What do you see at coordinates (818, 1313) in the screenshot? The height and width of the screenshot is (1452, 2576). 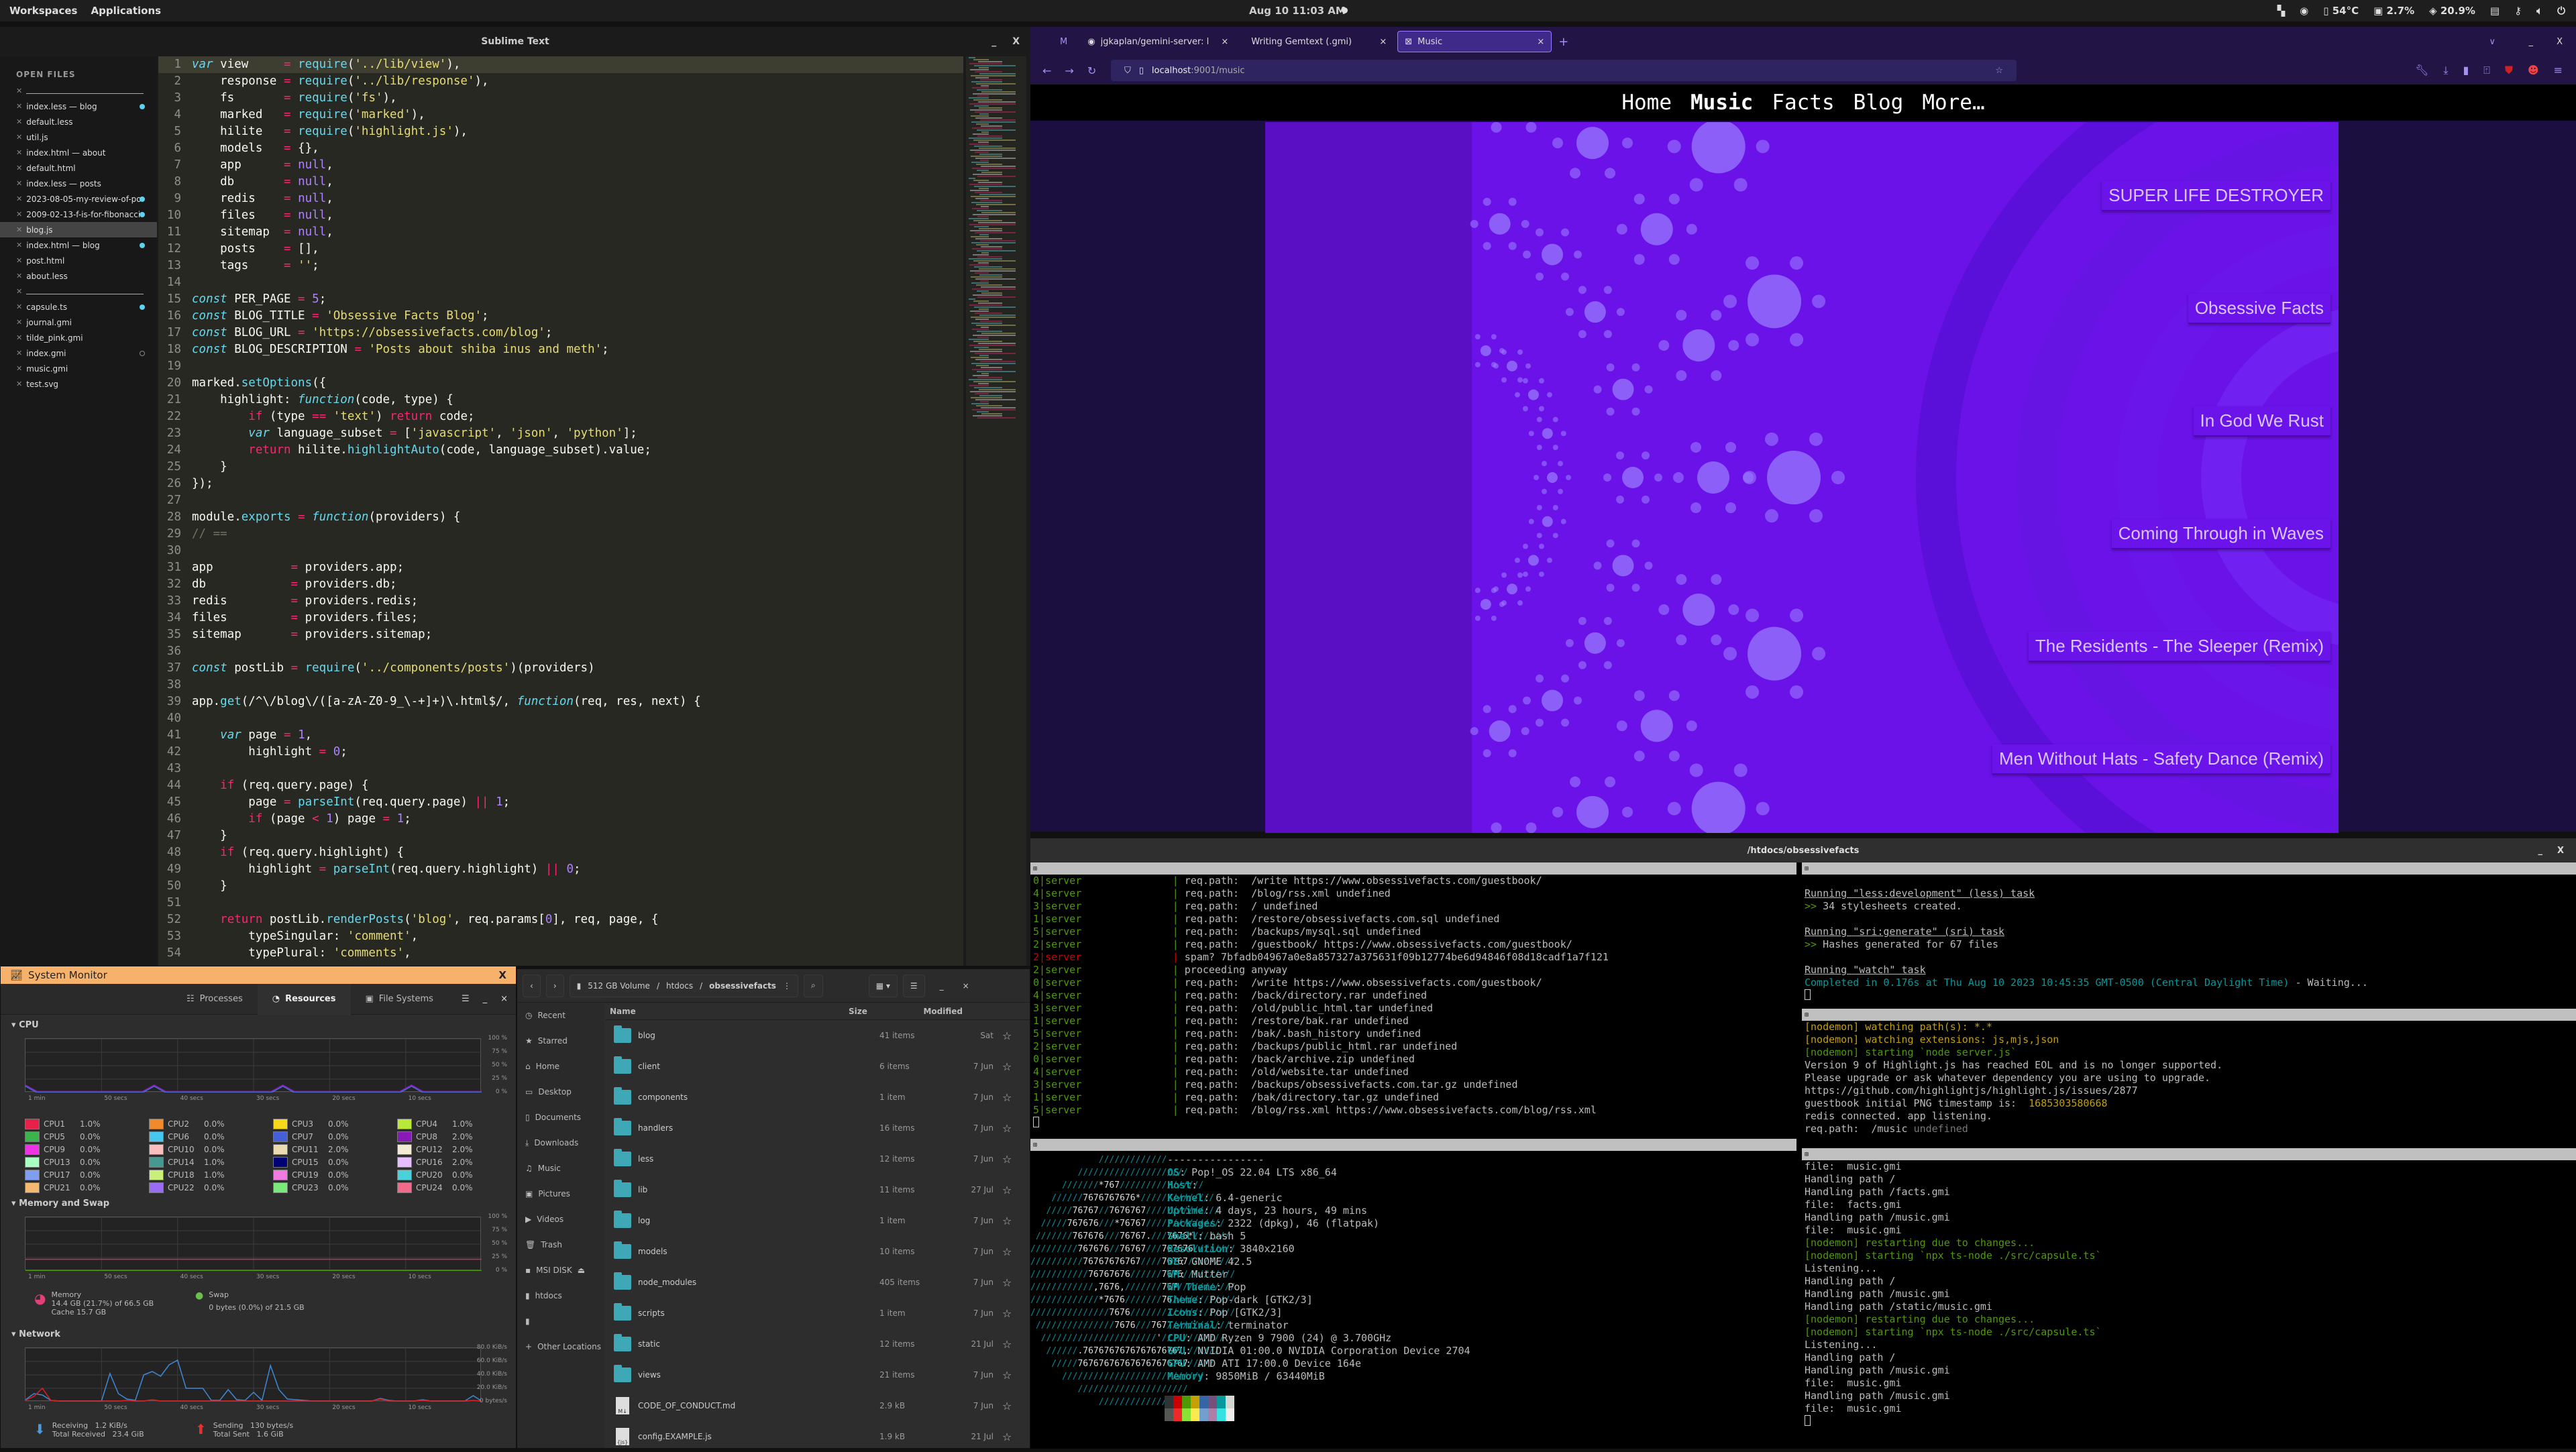 I see `file-row: scripts 1 item 7 Jun ☆` at bounding box center [818, 1313].